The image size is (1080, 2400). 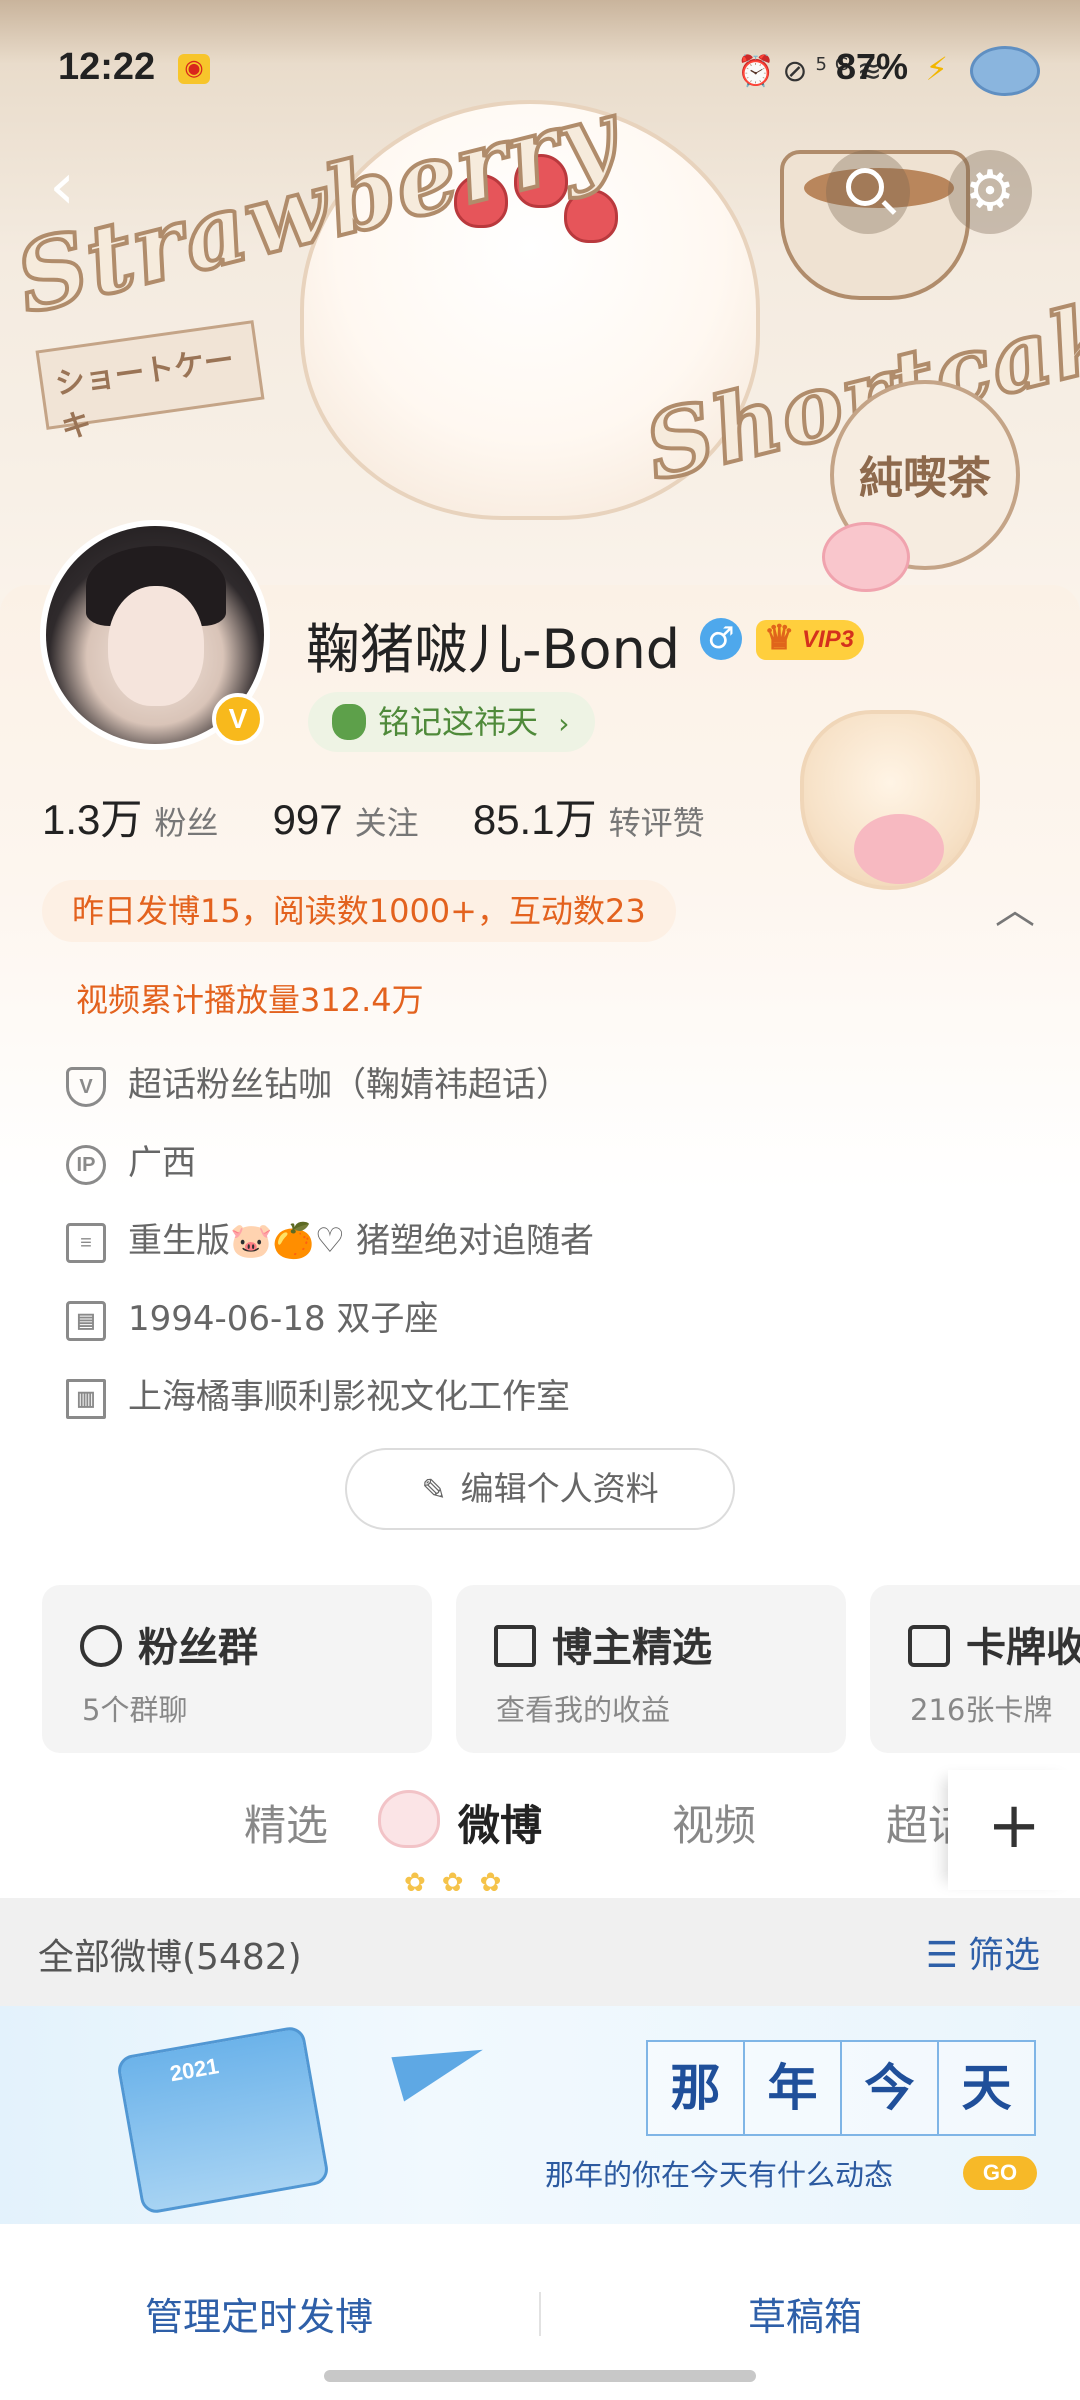 I want to click on male-gender-icon: ♂, so click(x=721, y=639).